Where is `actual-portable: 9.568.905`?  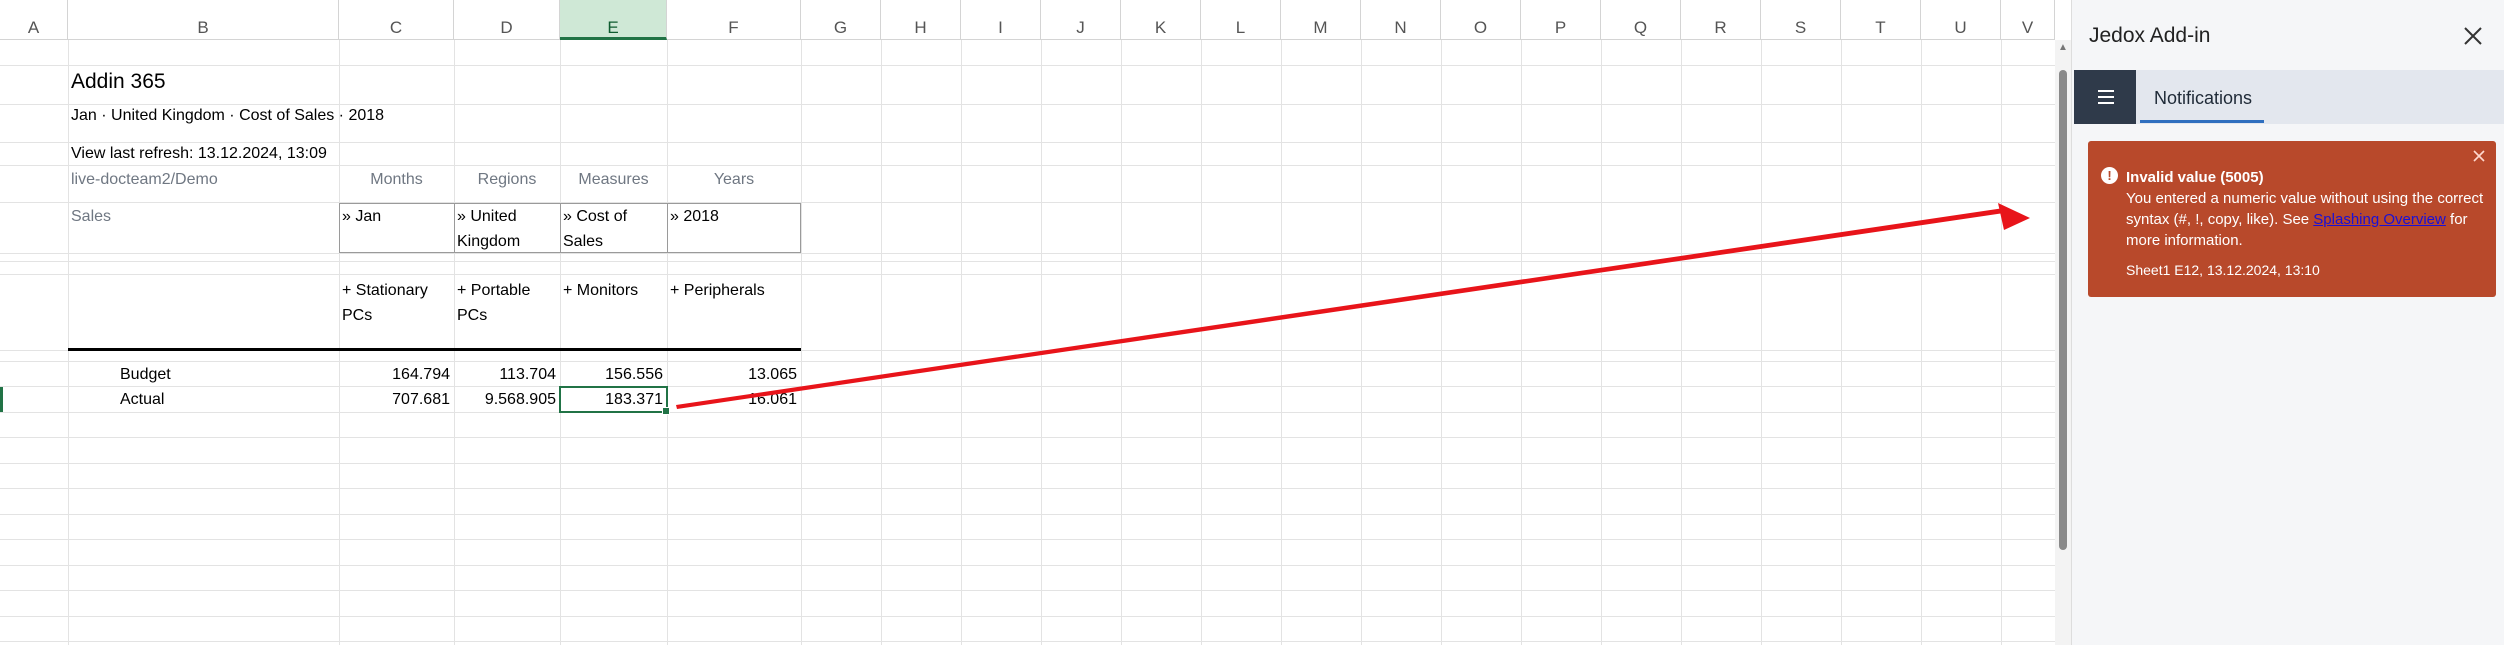
actual-portable: 9.568.905 is located at coordinates (505, 400).